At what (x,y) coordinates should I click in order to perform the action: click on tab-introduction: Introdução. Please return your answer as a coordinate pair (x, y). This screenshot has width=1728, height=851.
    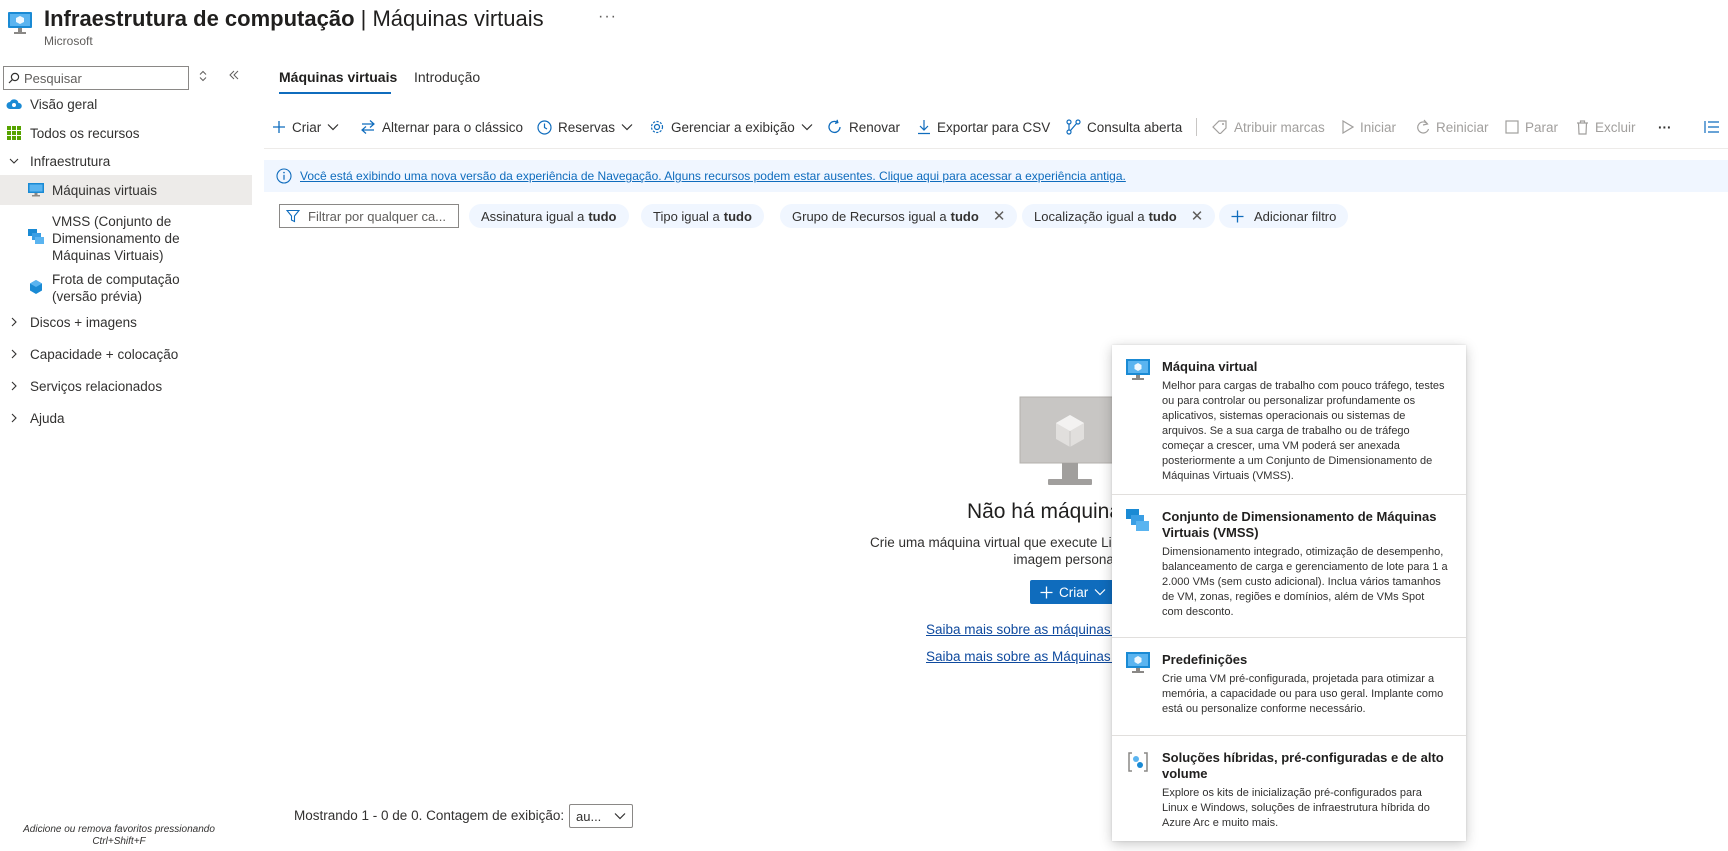
    Looking at the image, I should click on (447, 77).